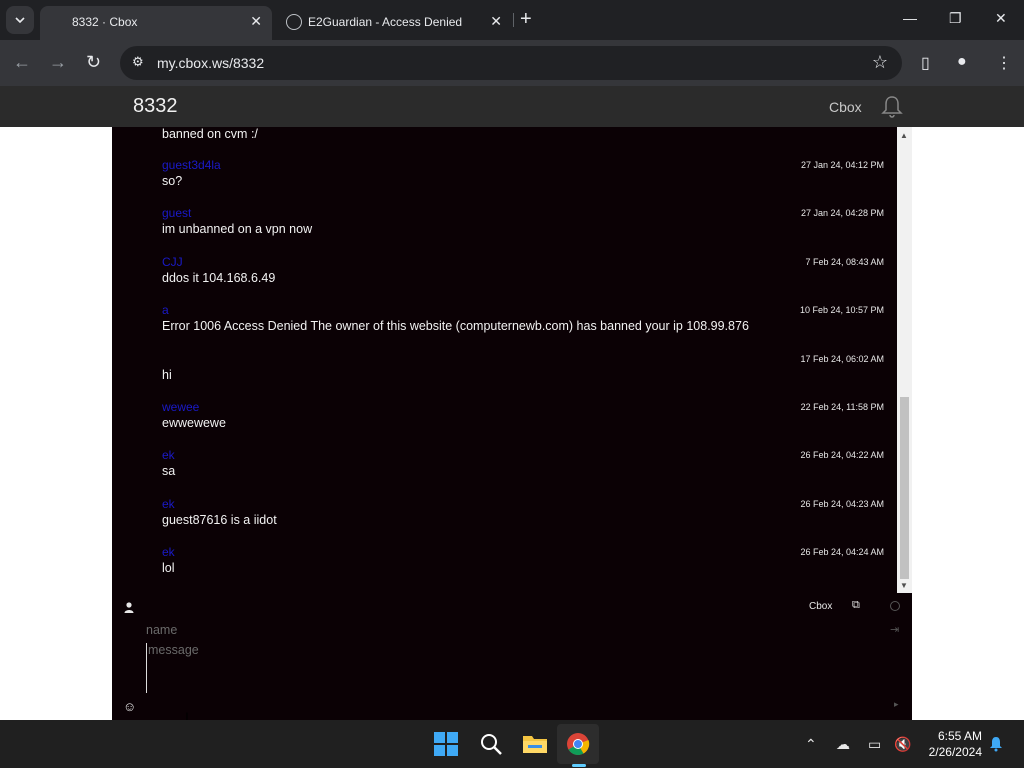 The height and width of the screenshot is (768, 1024). I want to click on url-text: my.cbox.ws/8332, so click(211, 63).